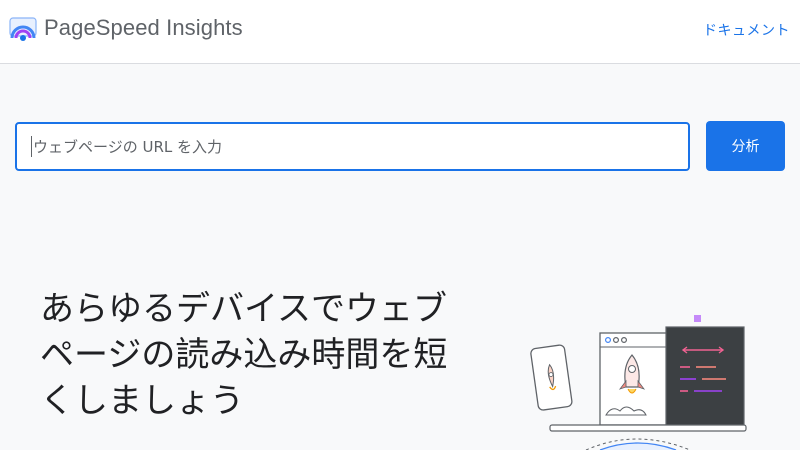 This screenshot has height=450, width=800. Describe the element at coordinates (23, 30) in the screenshot. I see `pagespeed-gauge-icon` at that location.